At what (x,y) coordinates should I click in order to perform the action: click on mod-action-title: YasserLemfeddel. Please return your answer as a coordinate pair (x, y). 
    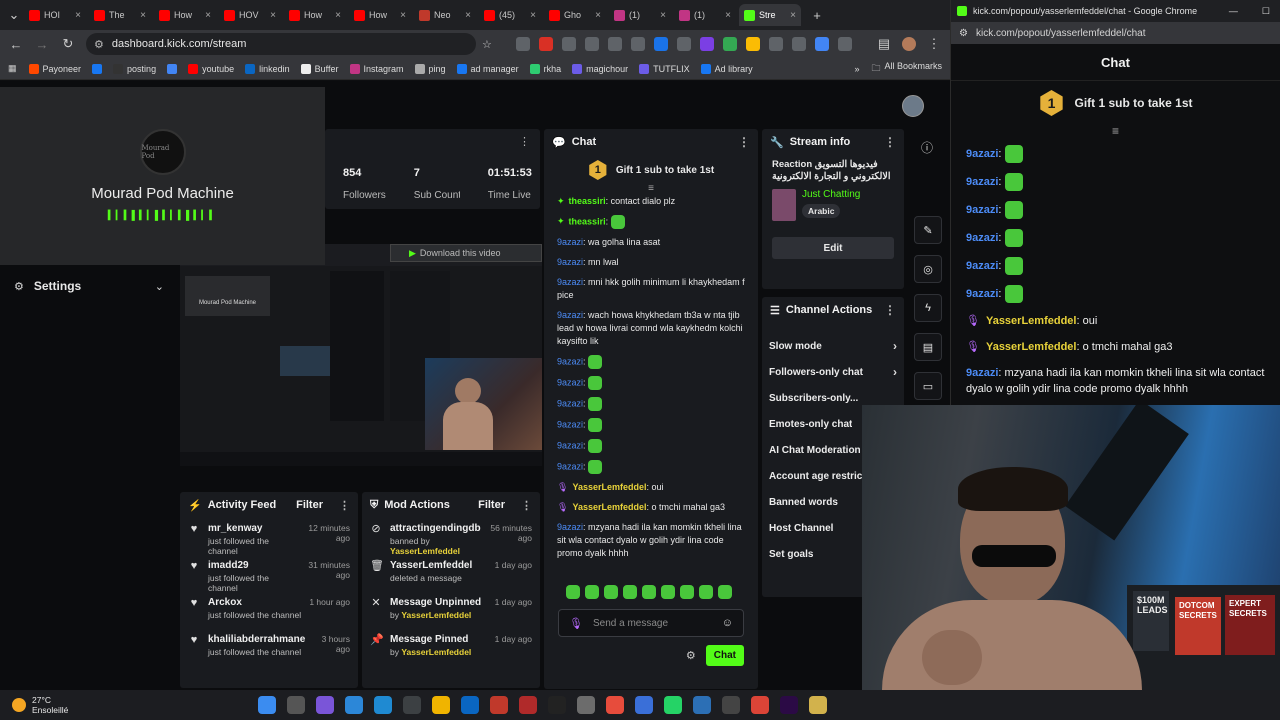
    Looking at the image, I should click on (431, 565).